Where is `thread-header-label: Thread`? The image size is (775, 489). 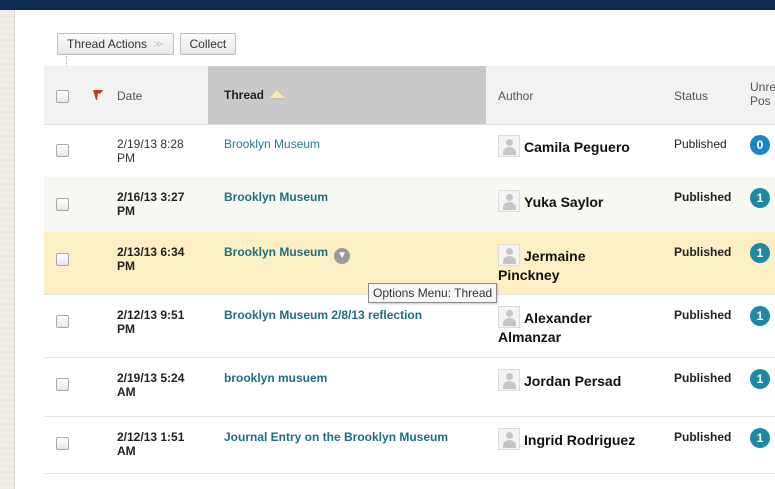 thread-header-label: Thread is located at coordinates (244, 95).